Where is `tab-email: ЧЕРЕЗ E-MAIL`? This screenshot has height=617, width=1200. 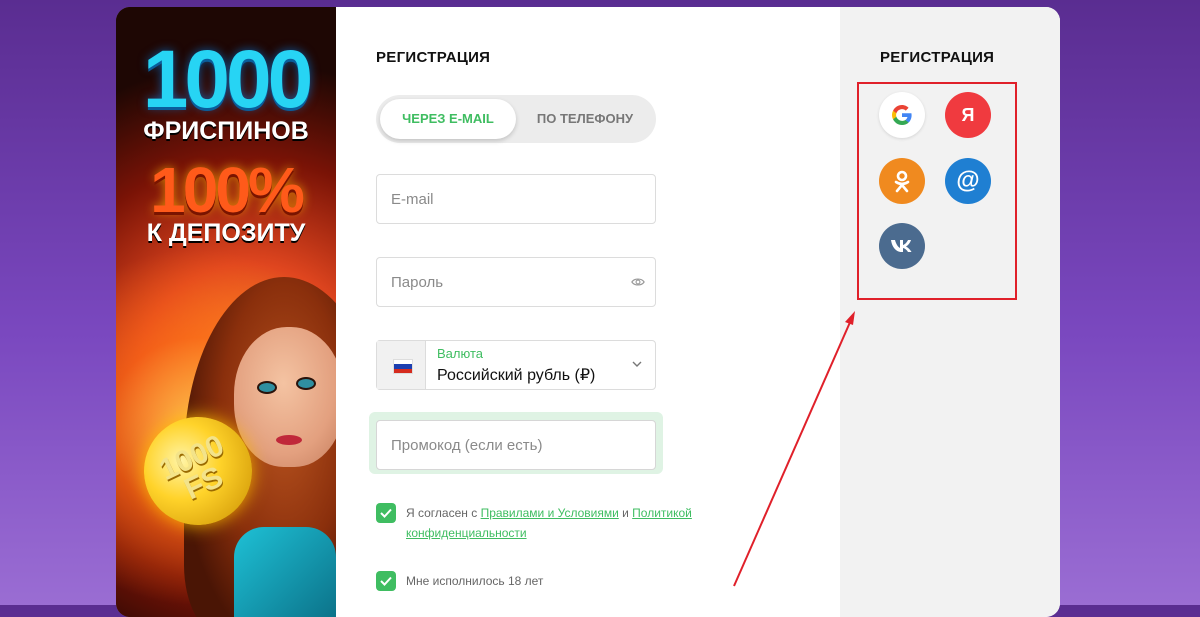 tab-email: ЧЕРЕЗ E-MAIL is located at coordinates (448, 119).